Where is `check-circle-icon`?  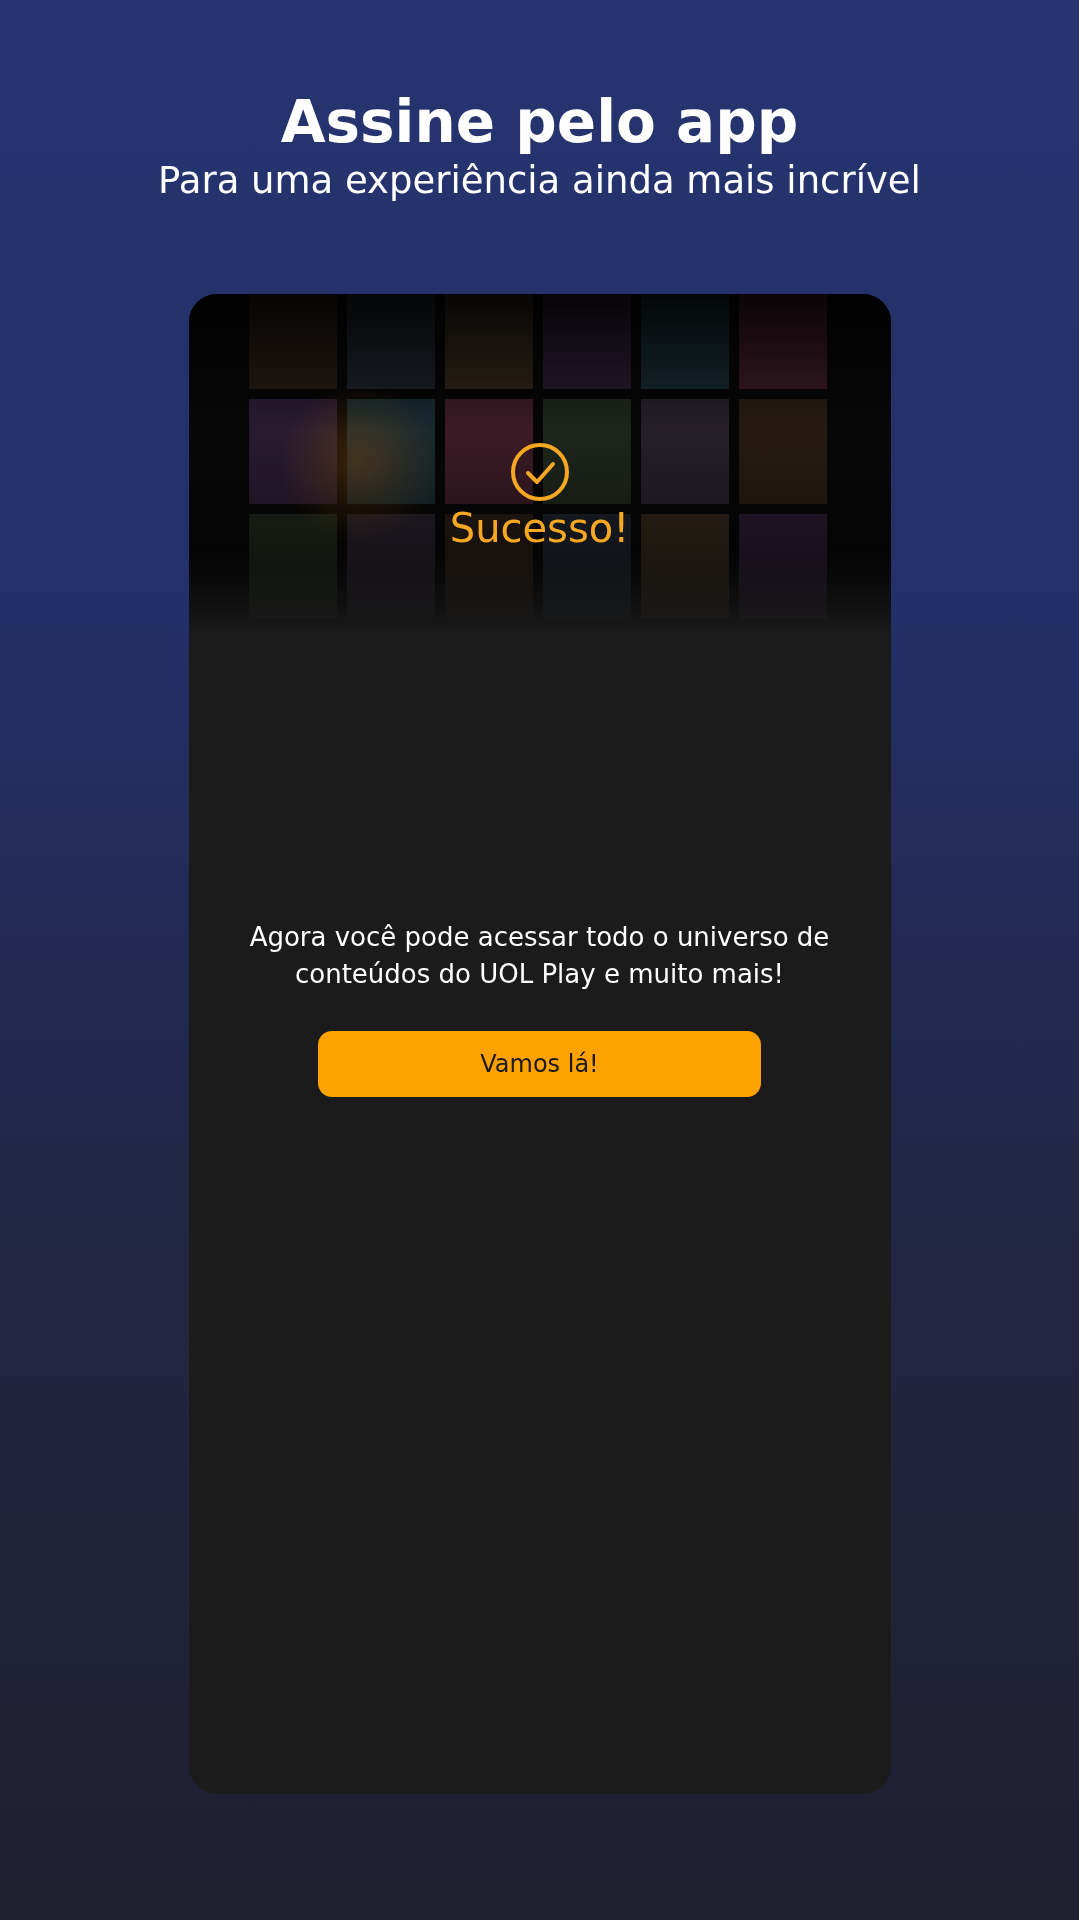
check-circle-icon is located at coordinates (539, 472).